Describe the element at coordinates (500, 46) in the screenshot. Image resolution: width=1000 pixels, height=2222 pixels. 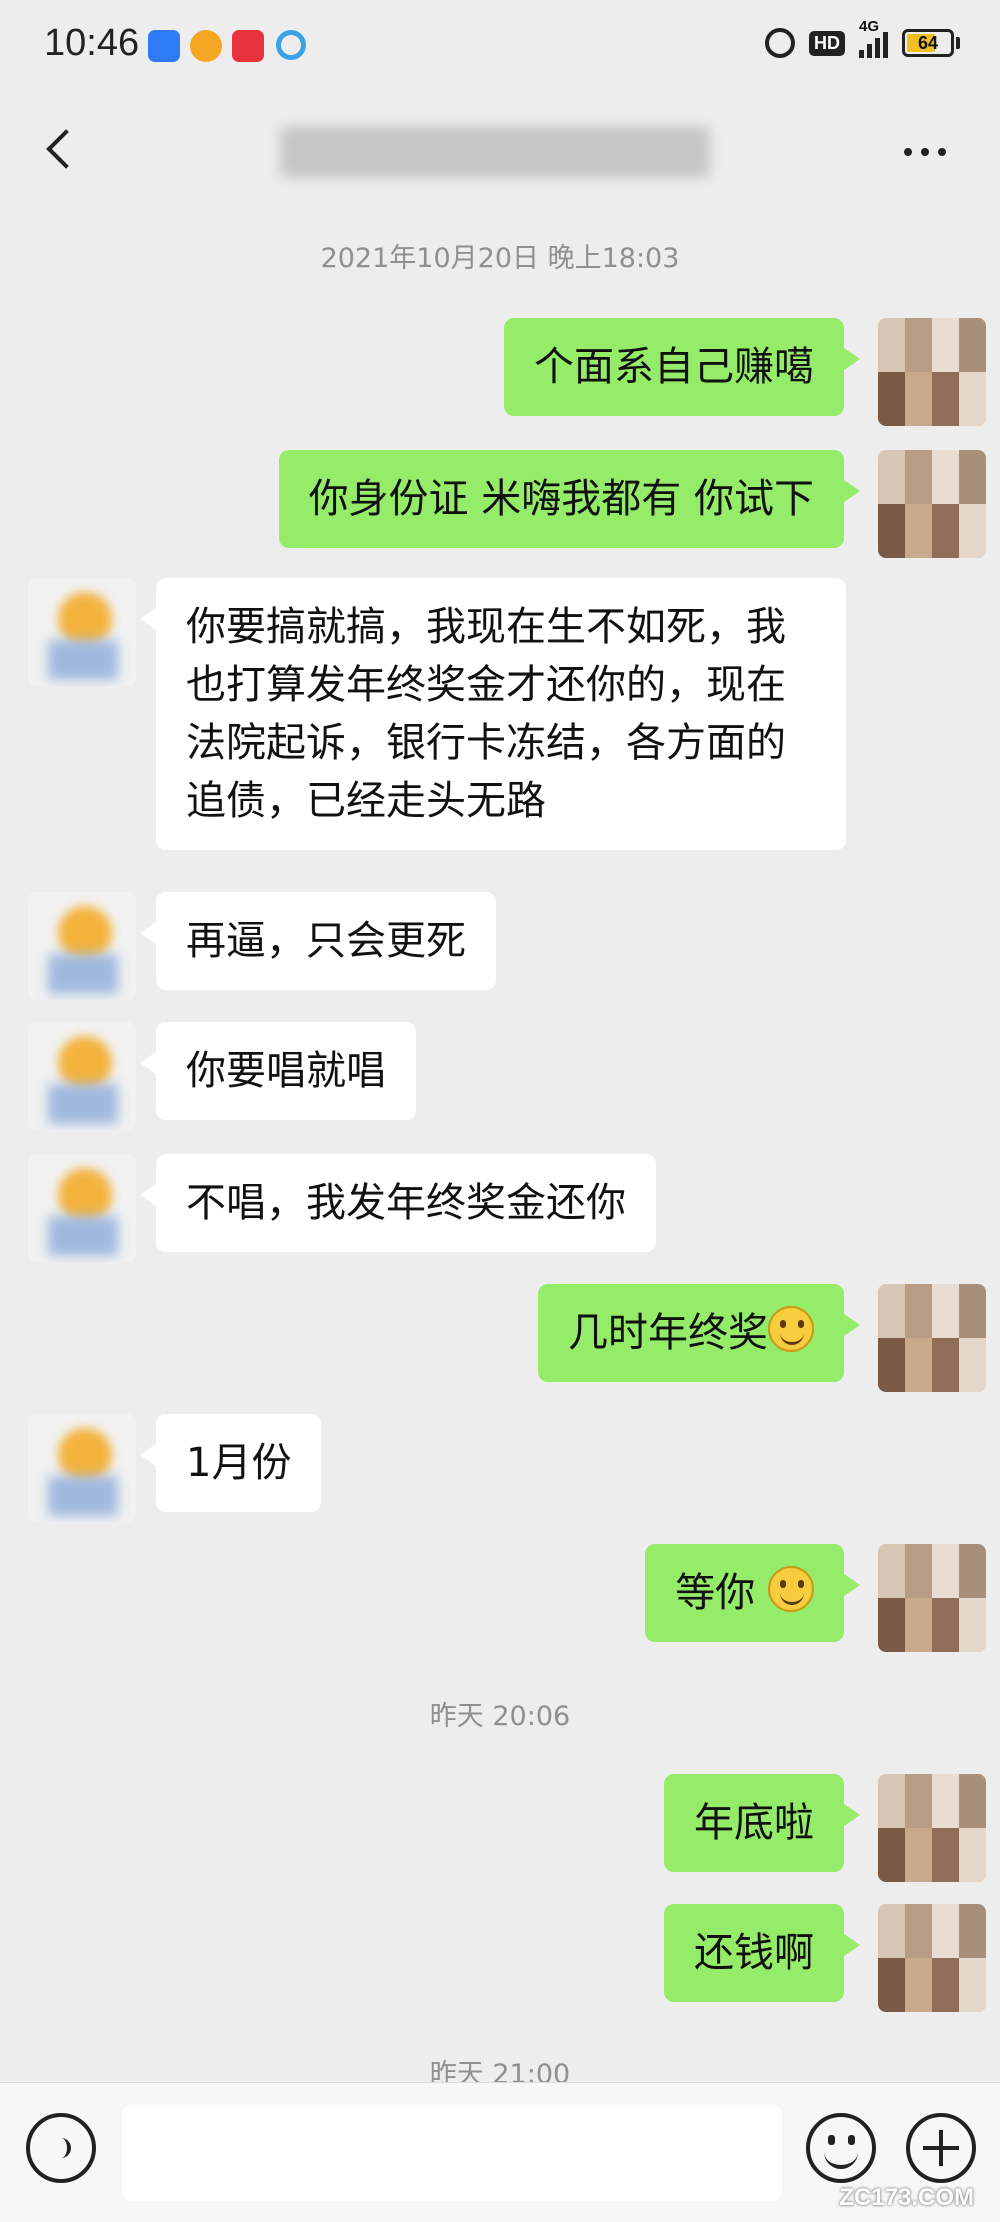
I see `status-bar: 10:46 HD 4G 64` at that location.